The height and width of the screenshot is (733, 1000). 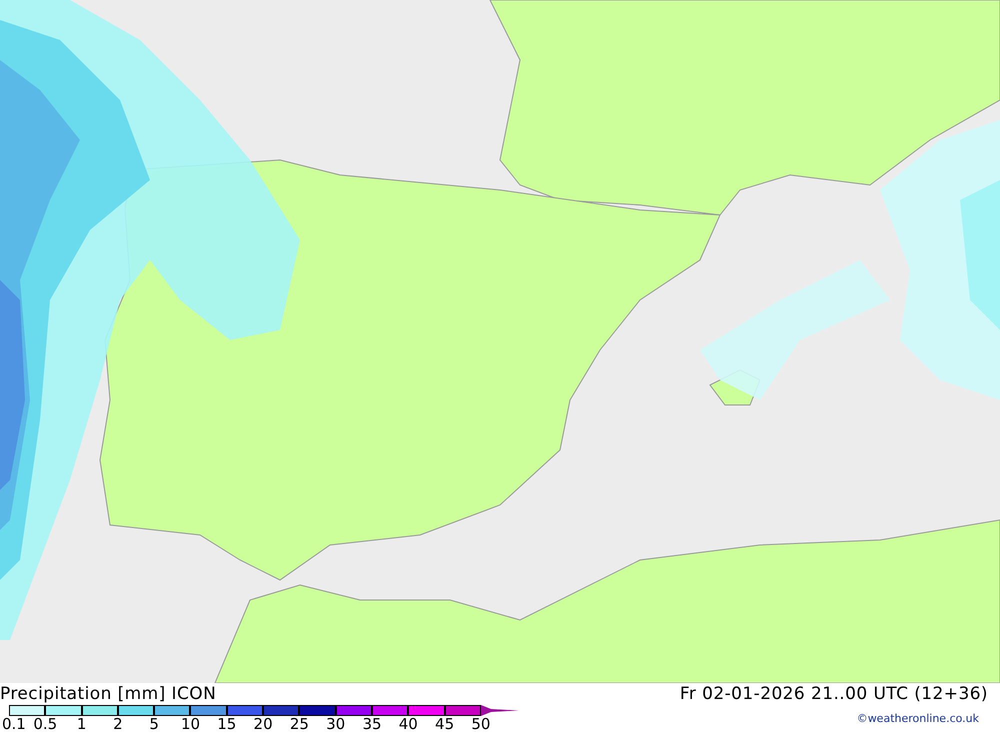 What do you see at coordinates (444, 724) in the screenshot?
I see `legend-label: 45` at bounding box center [444, 724].